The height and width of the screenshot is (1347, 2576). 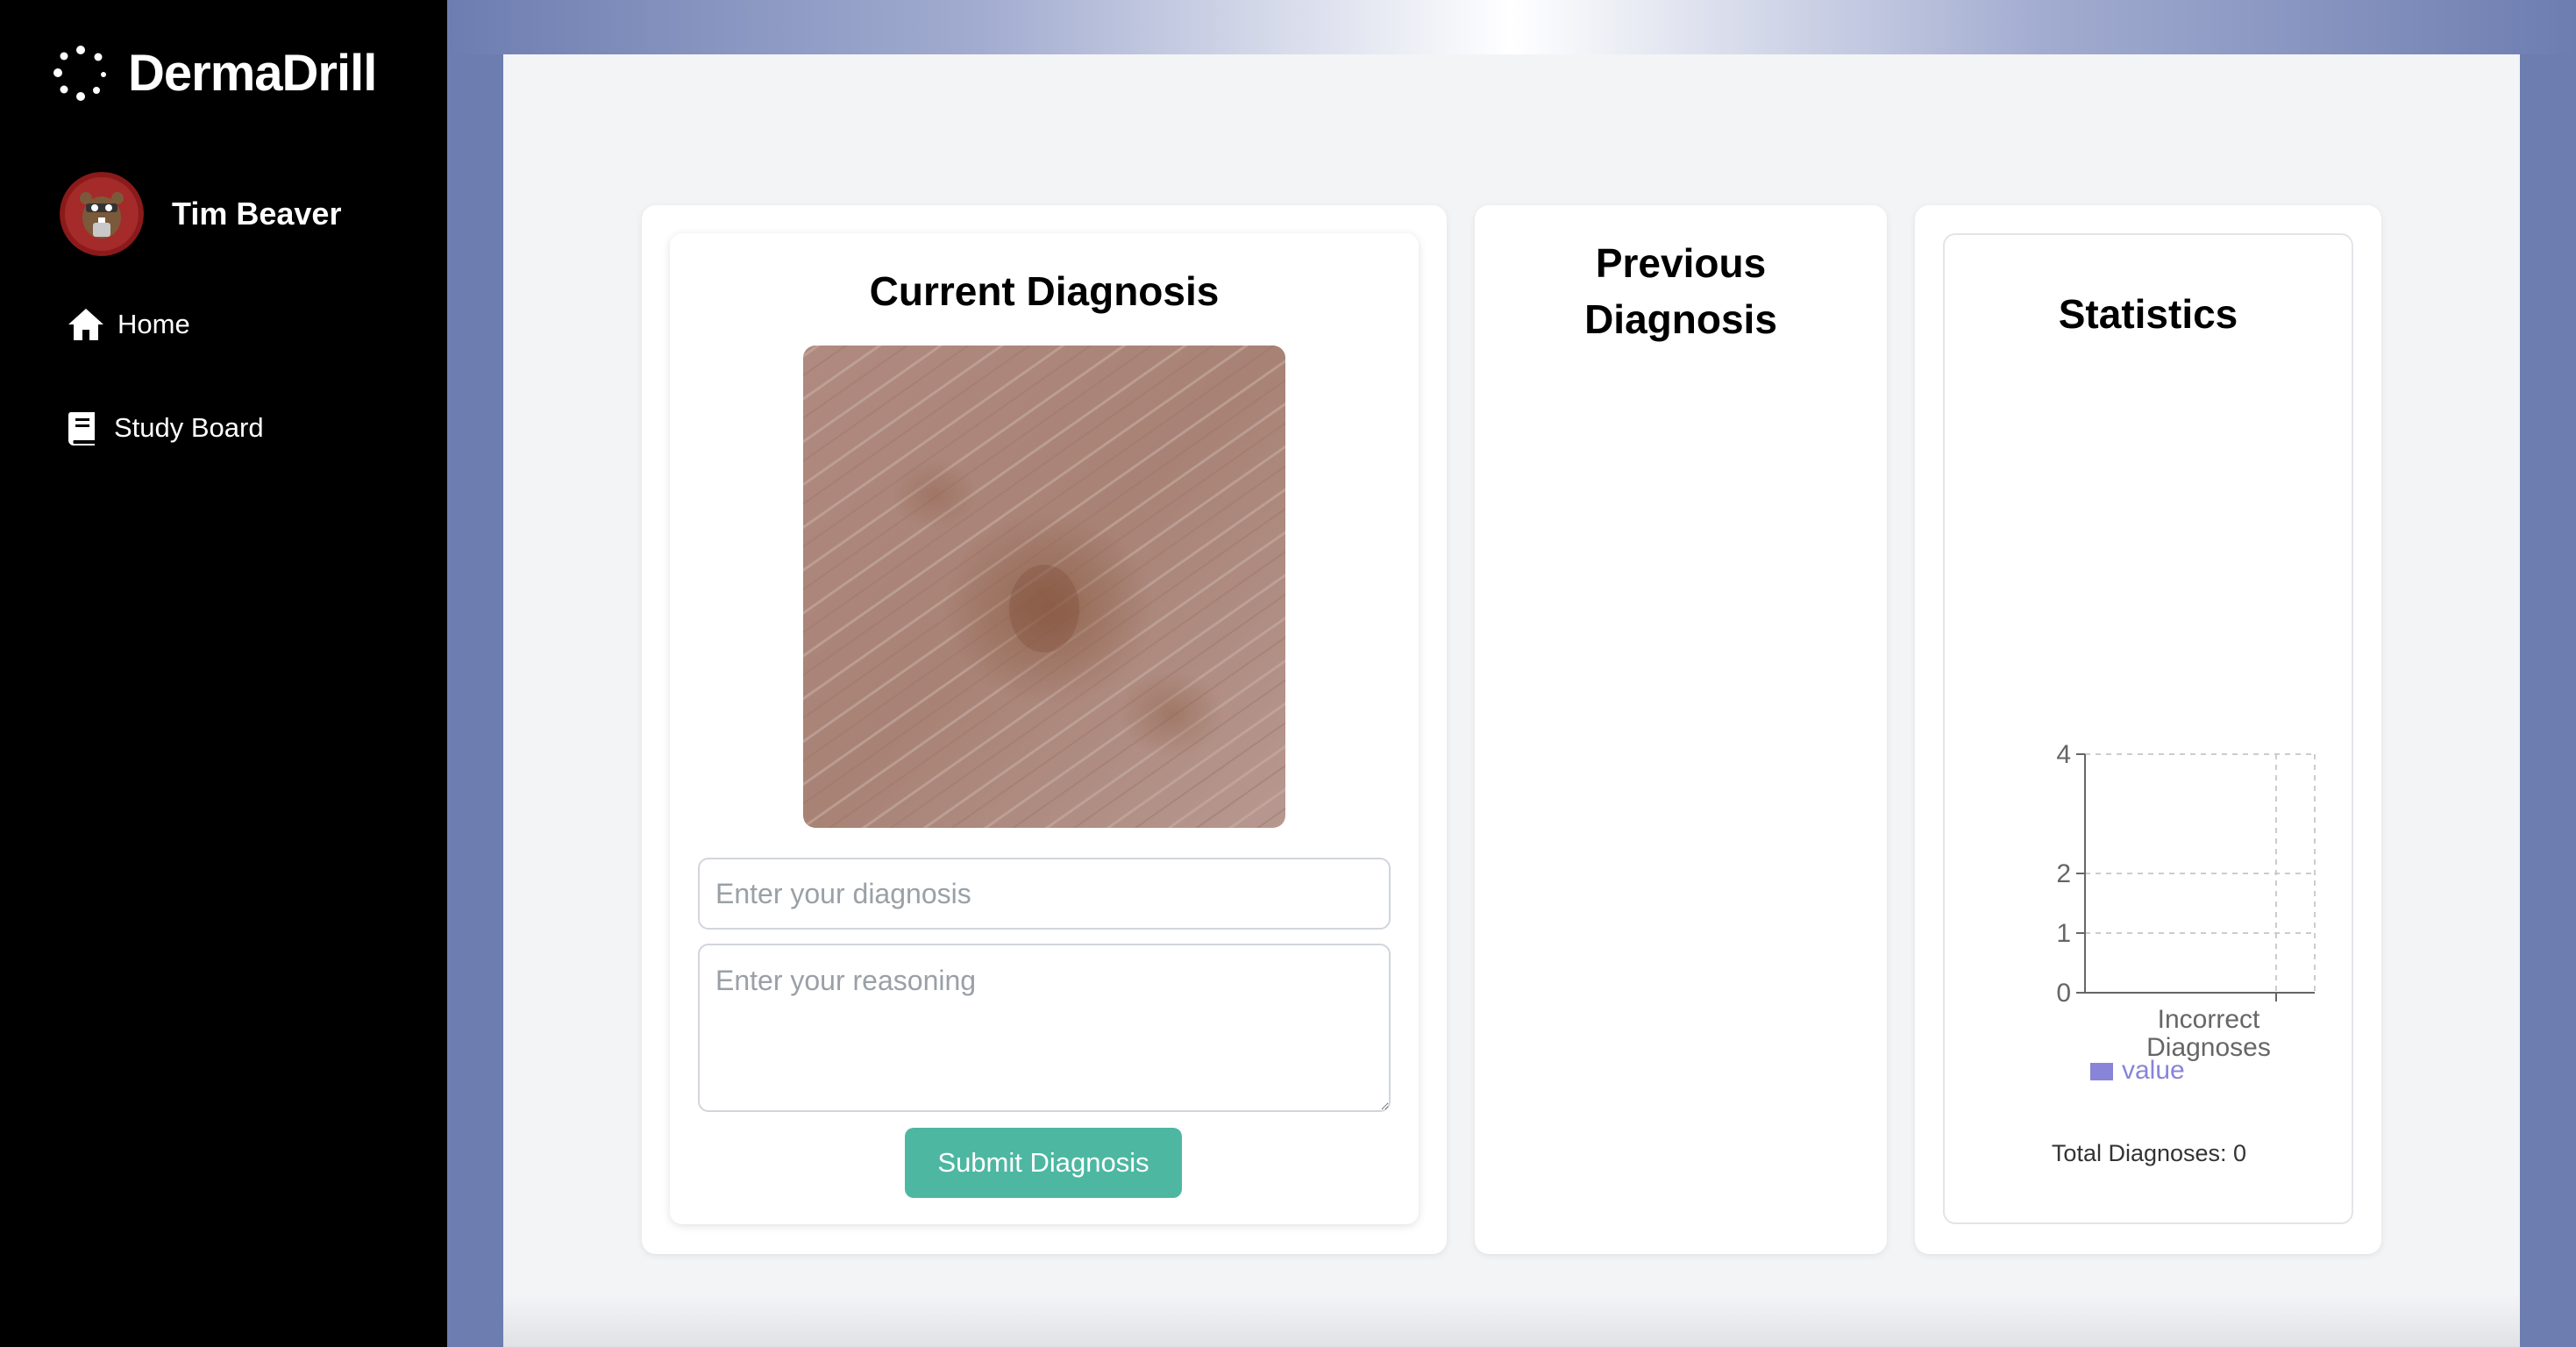 I want to click on previous-diagnosis-title: Previous Diagnosis, so click(x=1680, y=291).